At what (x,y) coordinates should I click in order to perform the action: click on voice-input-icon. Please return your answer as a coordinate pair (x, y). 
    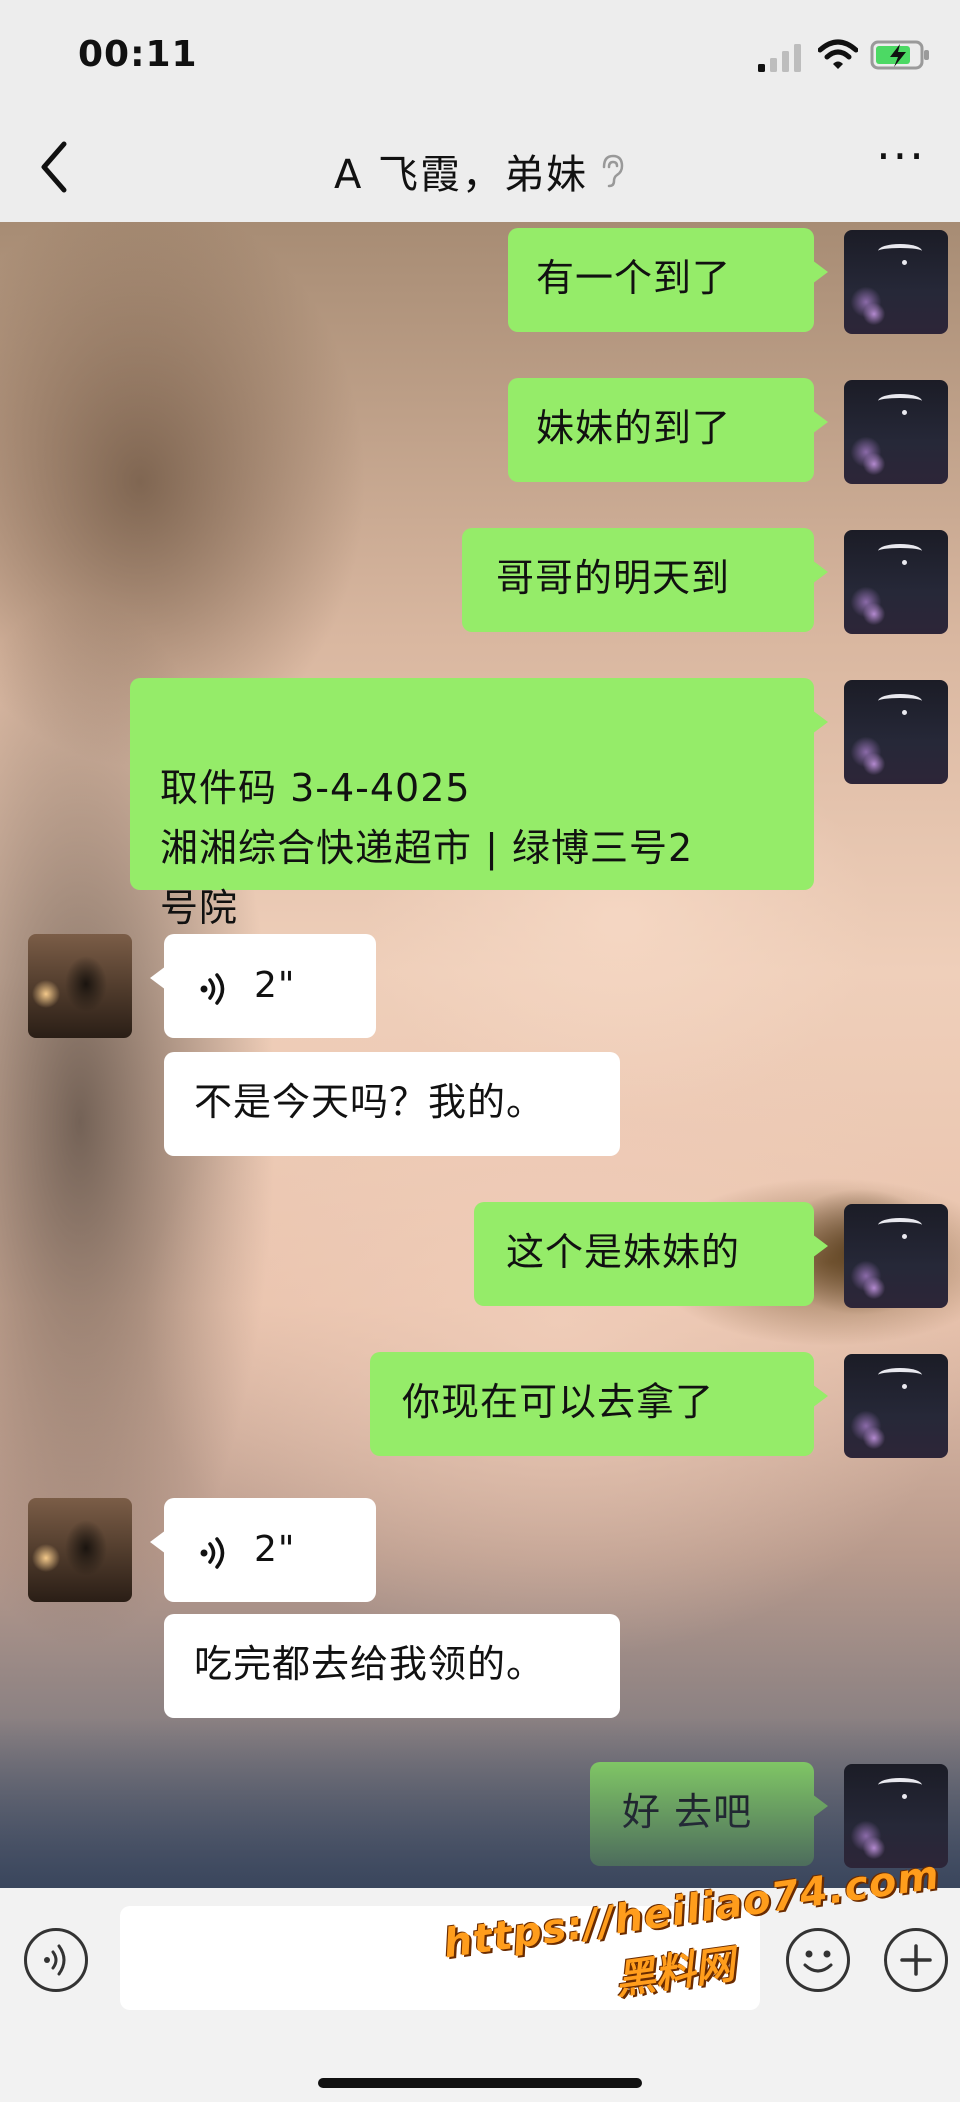
    Looking at the image, I should click on (56, 1960).